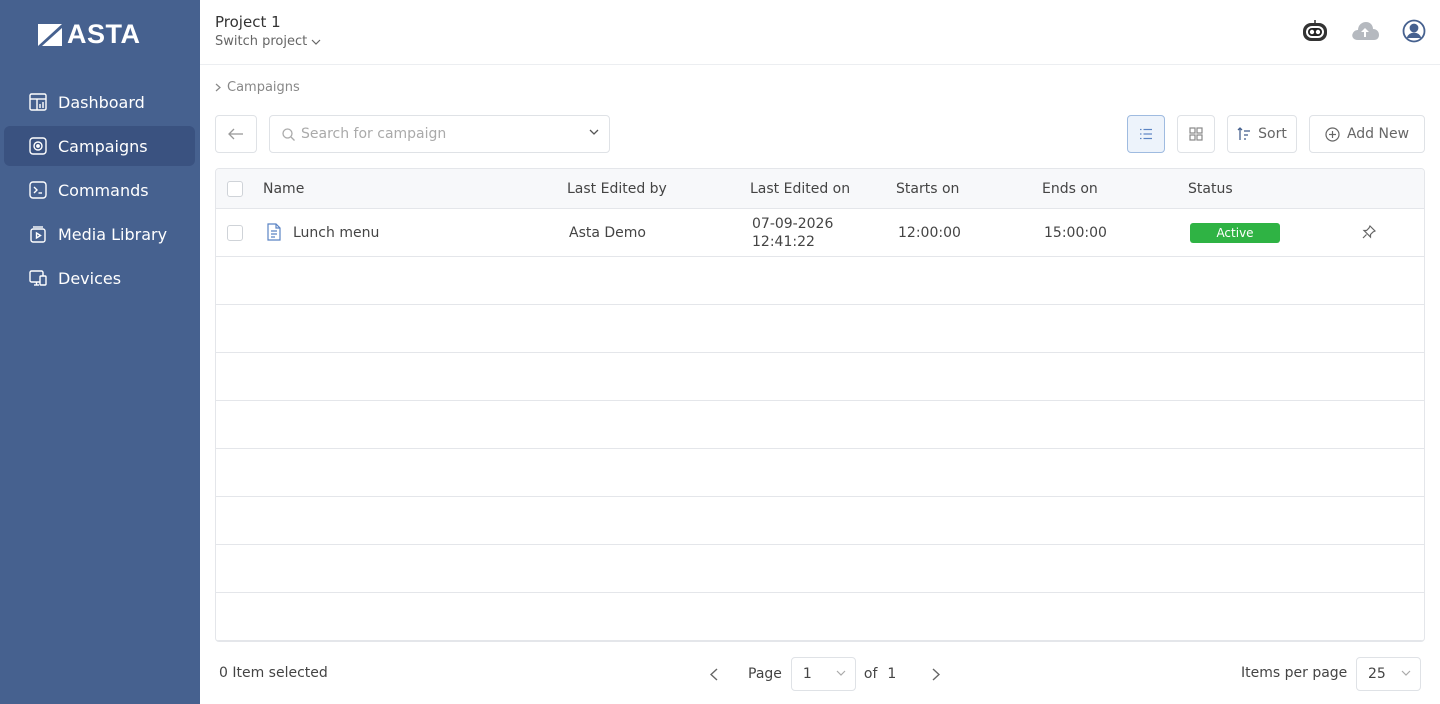 This screenshot has height=704, width=1440. Describe the element at coordinates (103, 146) in the screenshot. I see `sidebar-item-label: Campaigns` at that location.